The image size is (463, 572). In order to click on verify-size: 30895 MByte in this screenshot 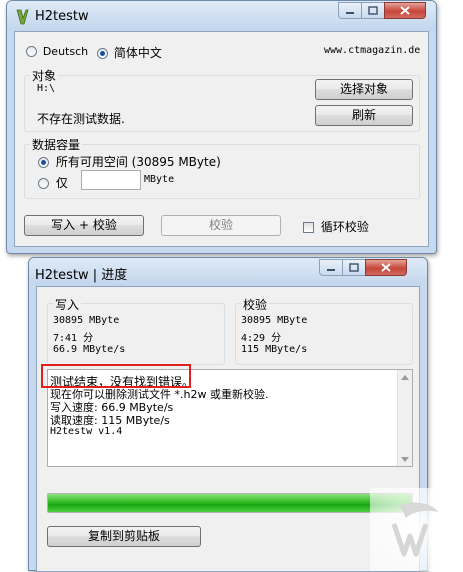, I will do `click(274, 320)`.